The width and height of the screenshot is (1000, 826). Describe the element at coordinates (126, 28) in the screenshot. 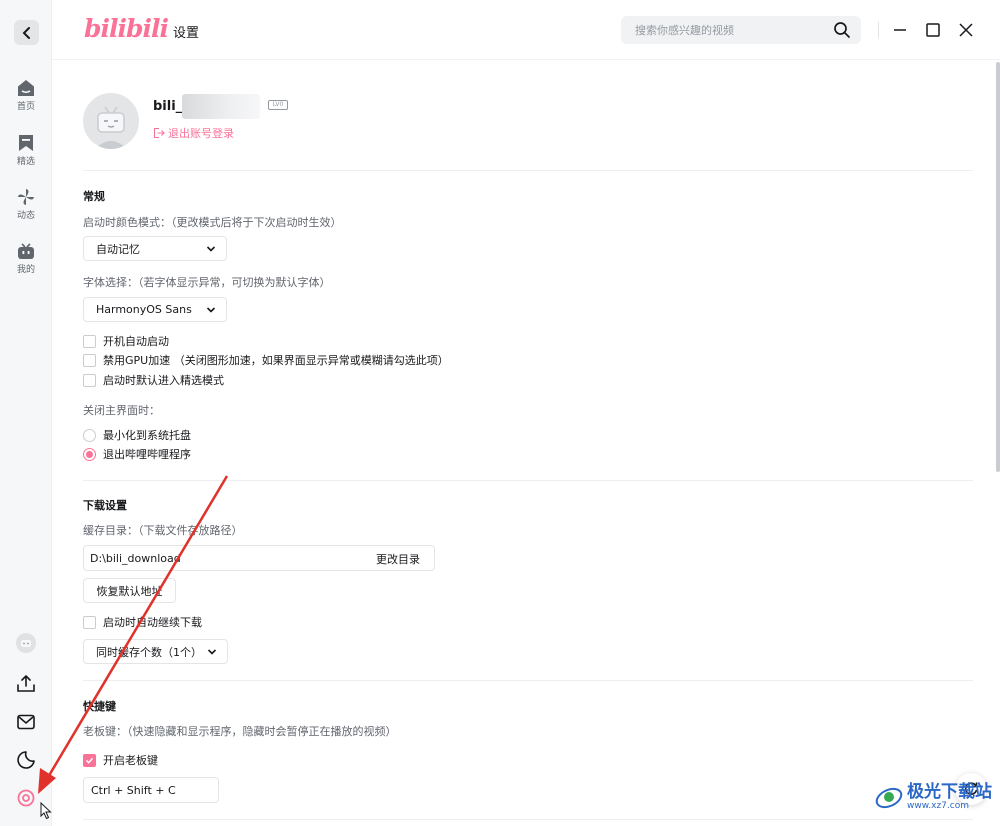

I see `bilibili-logo: bilibili` at that location.